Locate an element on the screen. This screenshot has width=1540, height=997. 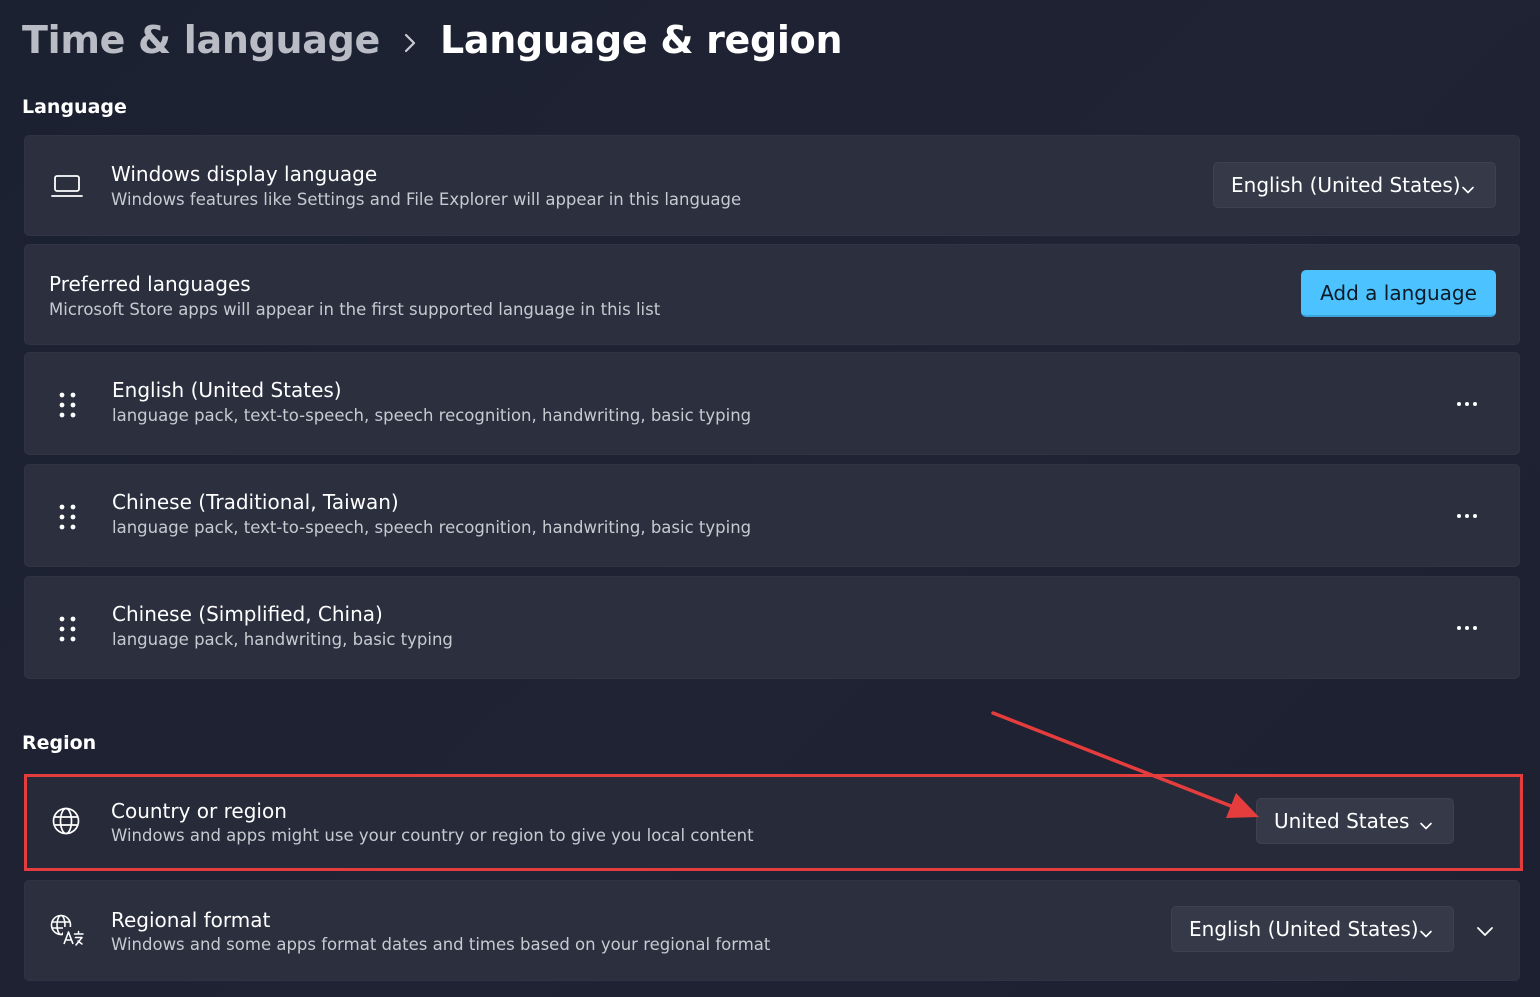
country-region-dropdown: United States is located at coordinates (1355, 821).